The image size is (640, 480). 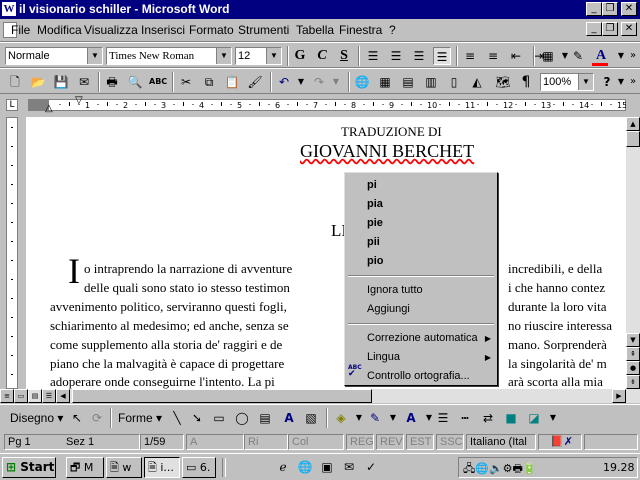 I want to click on line-color-icon: ✎, so click(x=375, y=418).